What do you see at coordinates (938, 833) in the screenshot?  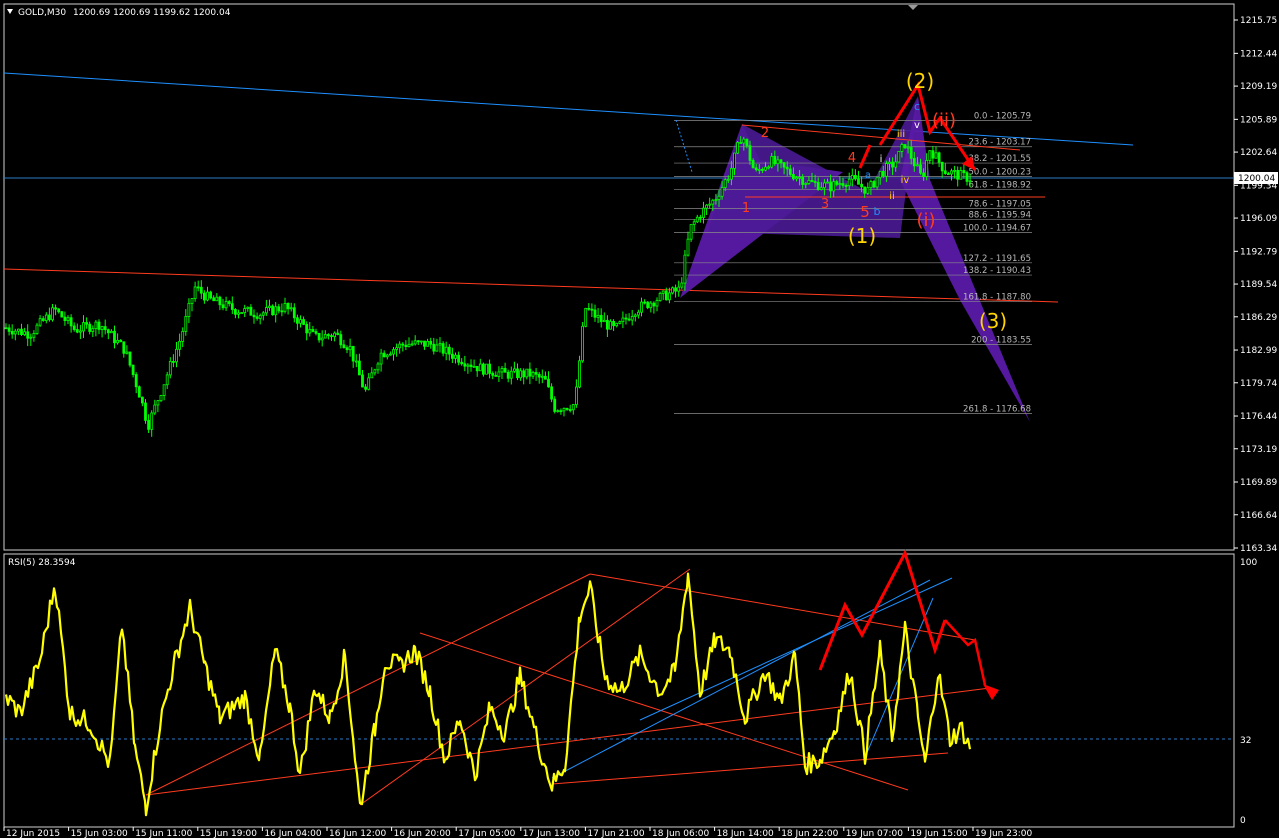 I see `time-axis-label: 19 Jun 15:00` at bounding box center [938, 833].